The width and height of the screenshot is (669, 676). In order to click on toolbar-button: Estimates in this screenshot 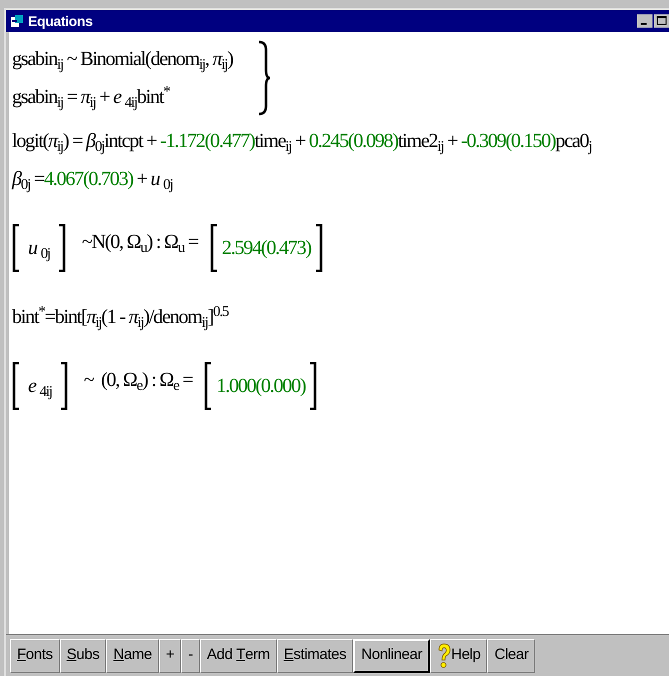, I will do `click(315, 655)`.